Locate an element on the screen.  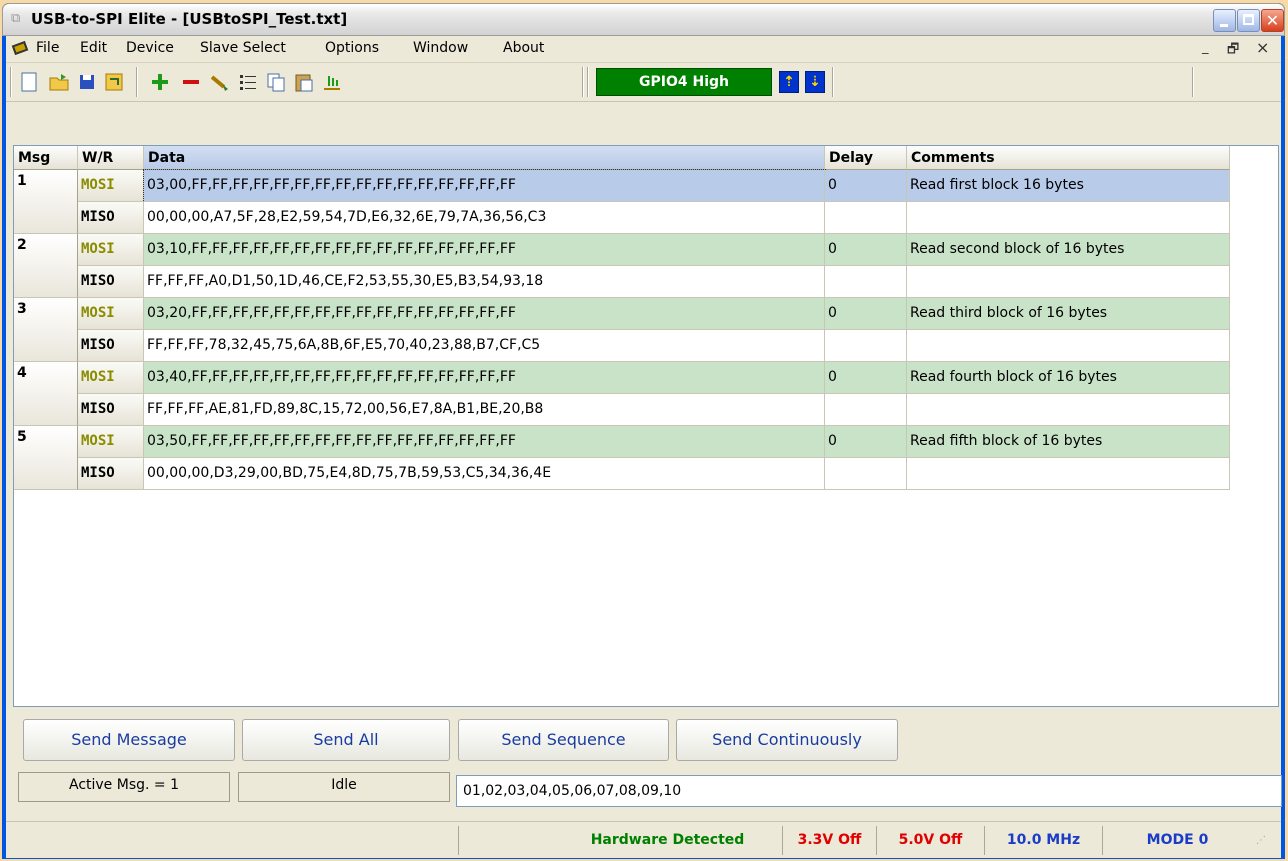
header-delay: Delay is located at coordinates (866, 158).